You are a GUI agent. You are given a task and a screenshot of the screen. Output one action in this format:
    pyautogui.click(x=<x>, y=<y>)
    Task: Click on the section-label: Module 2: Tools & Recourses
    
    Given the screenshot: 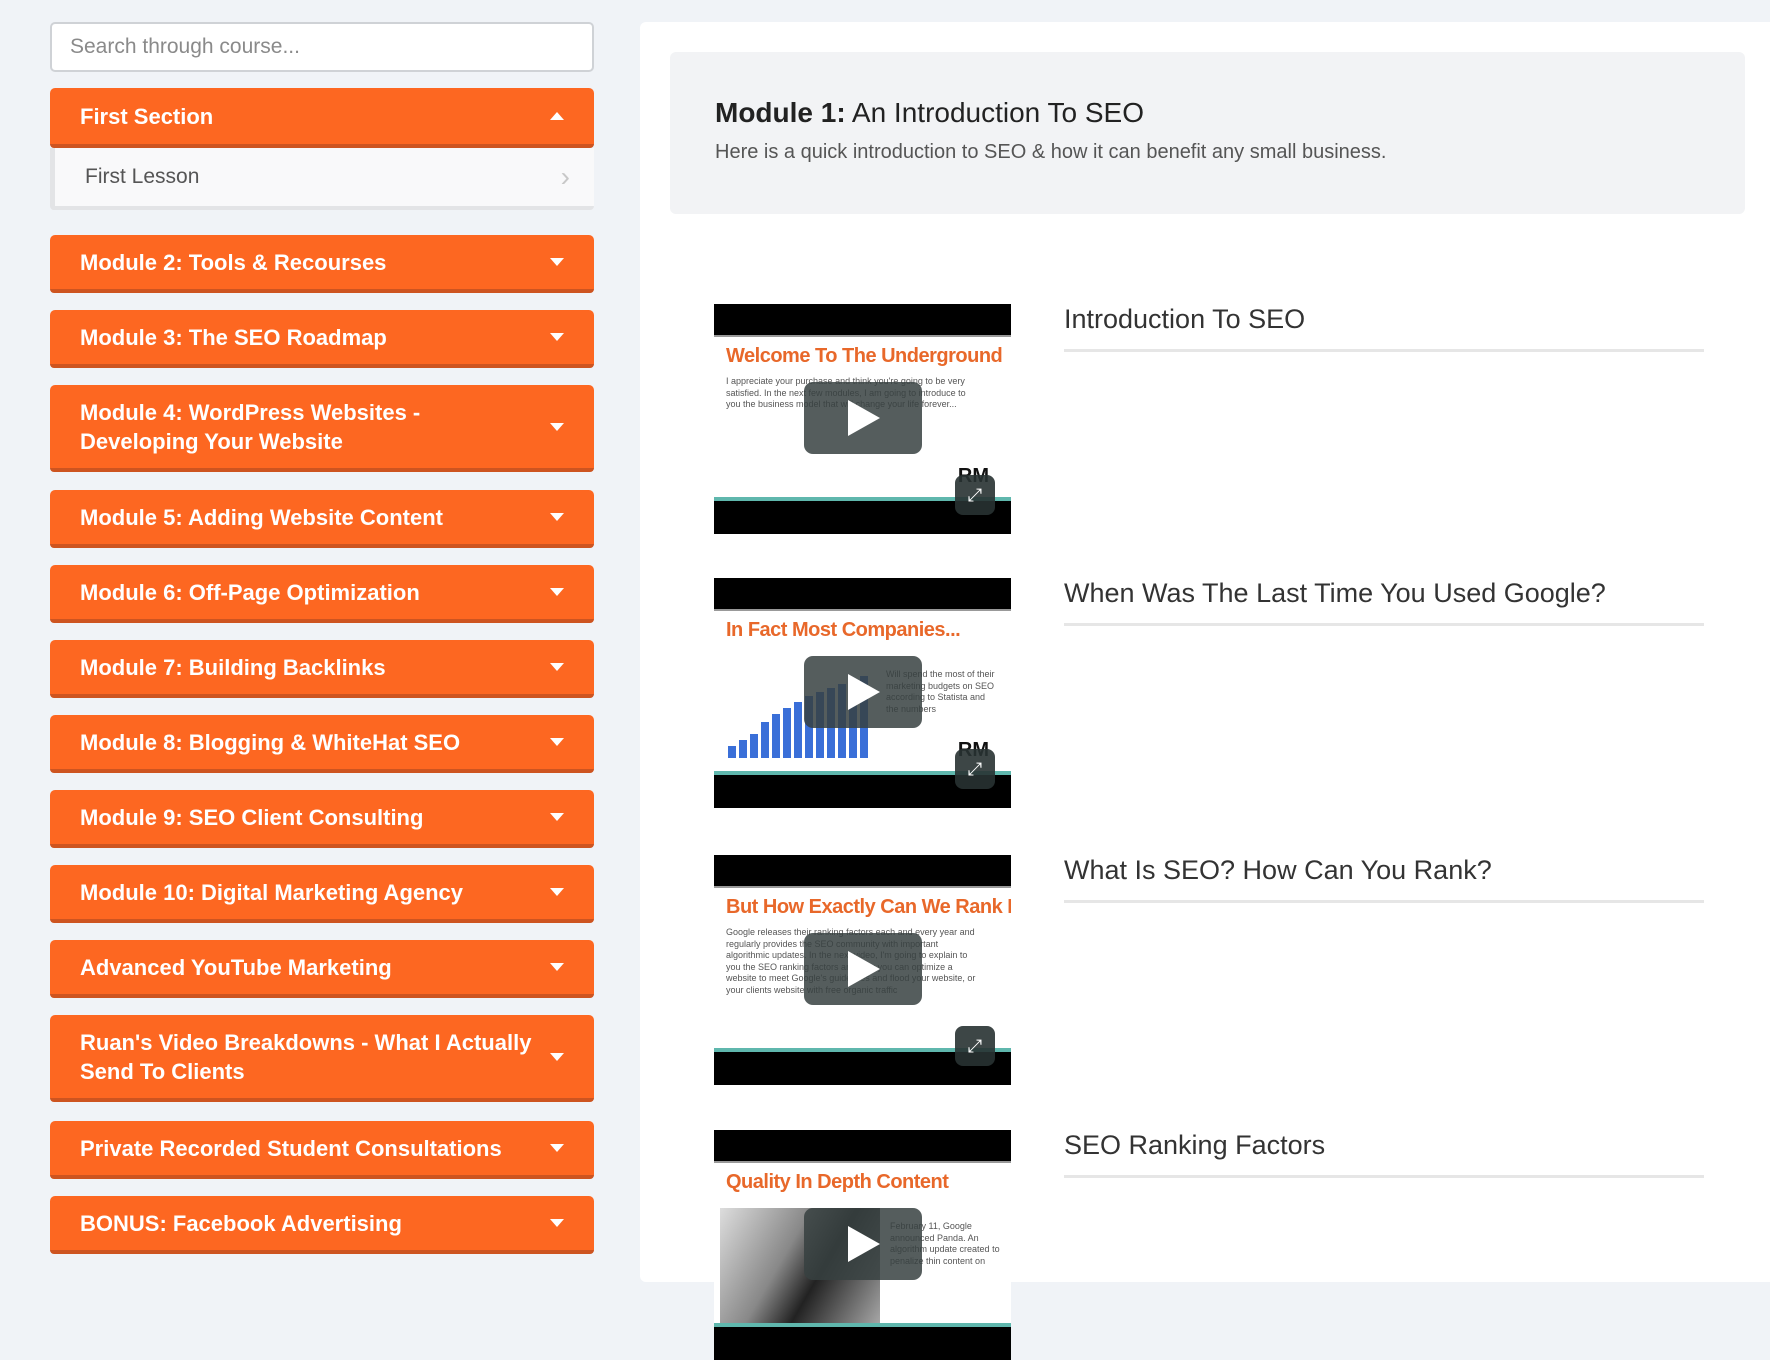 What is the action you would take?
    pyautogui.click(x=233, y=262)
    